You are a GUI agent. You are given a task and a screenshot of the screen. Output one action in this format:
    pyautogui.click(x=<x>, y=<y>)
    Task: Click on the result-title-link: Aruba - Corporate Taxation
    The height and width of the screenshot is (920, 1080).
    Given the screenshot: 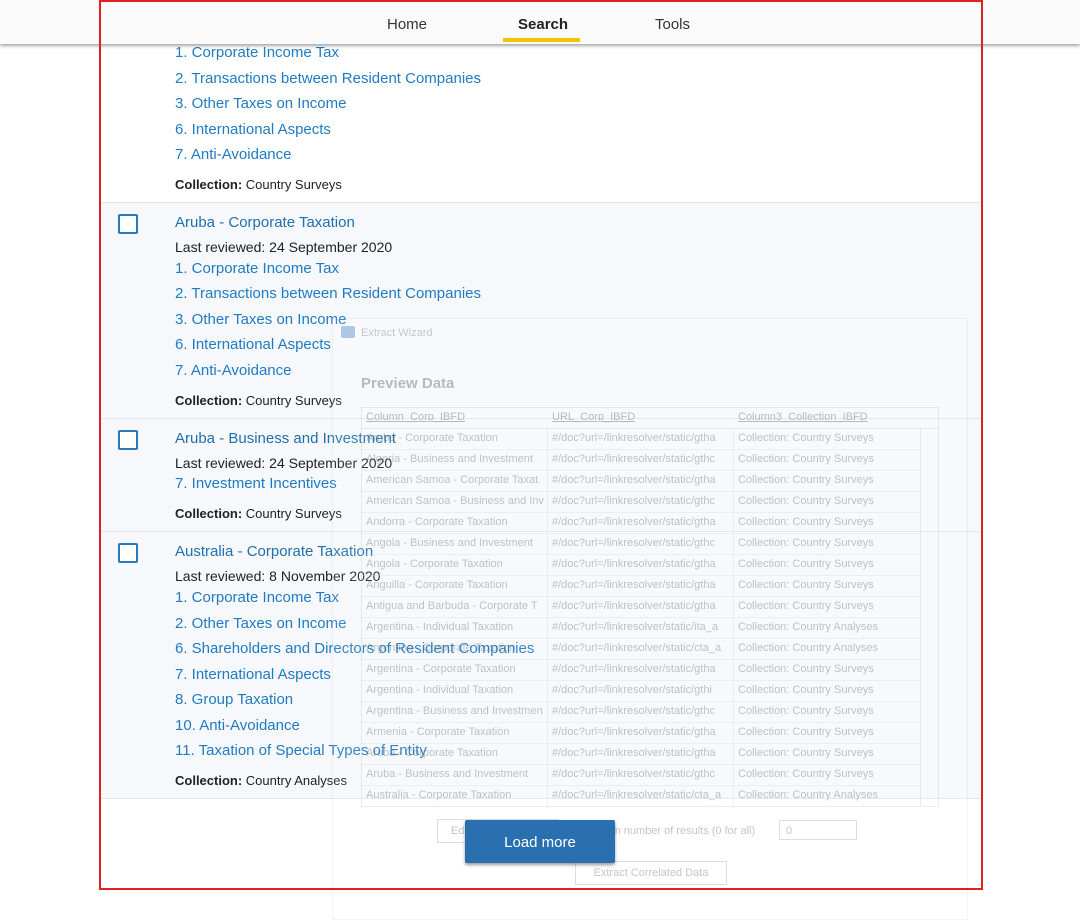 What is the action you would take?
    pyautogui.click(x=265, y=222)
    